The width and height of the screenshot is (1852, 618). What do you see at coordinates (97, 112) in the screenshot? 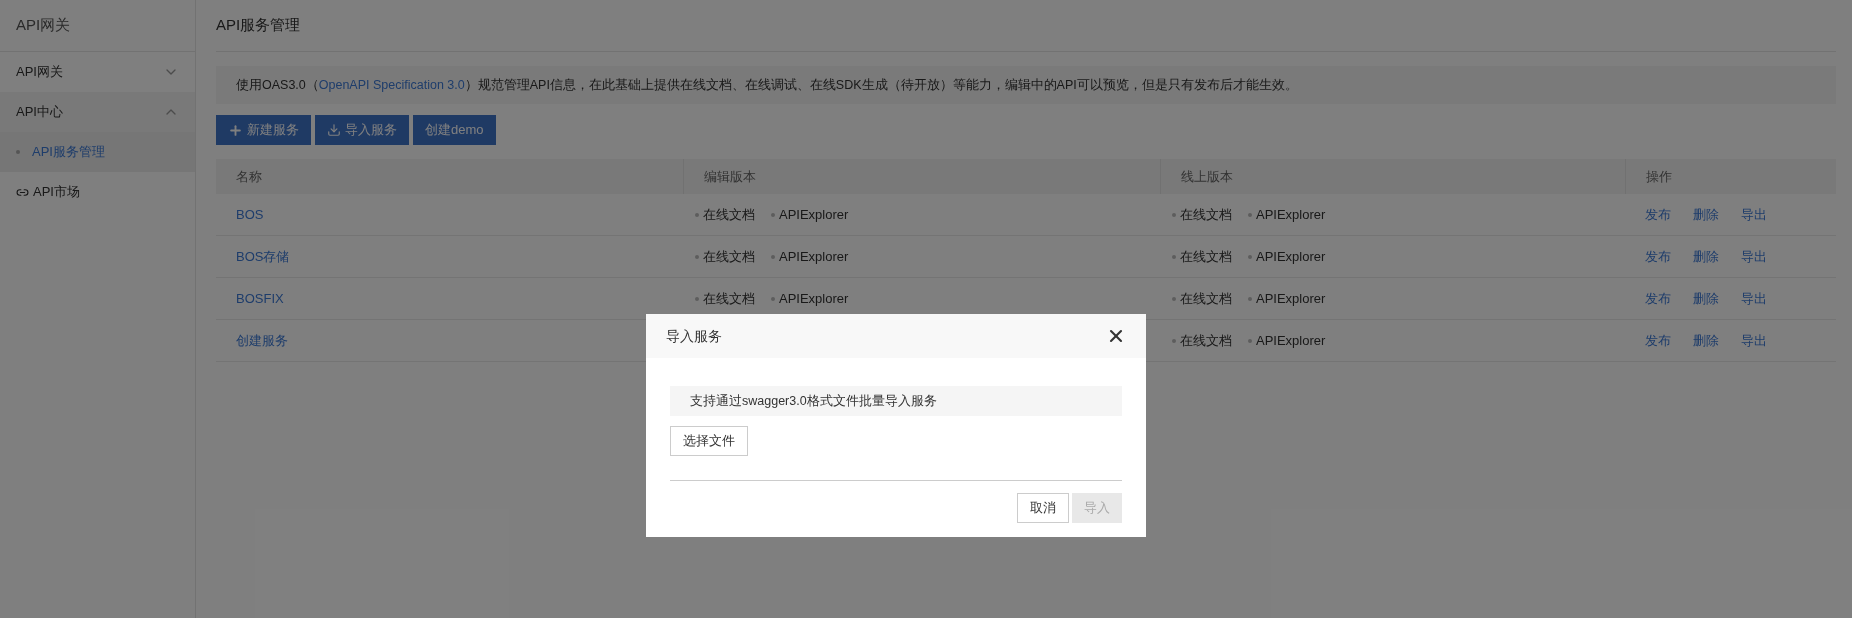
I see `sidebar-group: API中心` at bounding box center [97, 112].